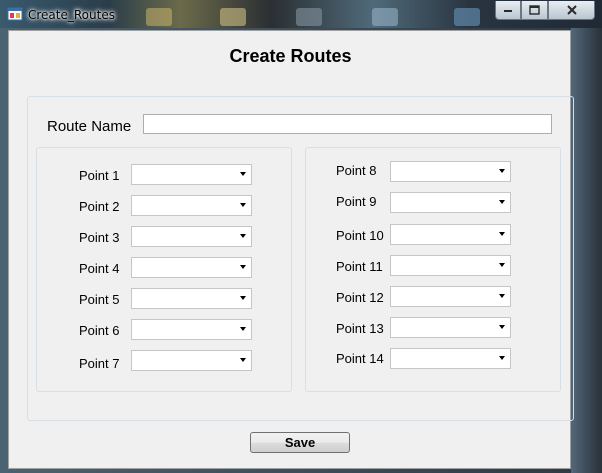  Describe the element at coordinates (356, 201) in the screenshot. I see `point-9-label: Point 9` at that location.